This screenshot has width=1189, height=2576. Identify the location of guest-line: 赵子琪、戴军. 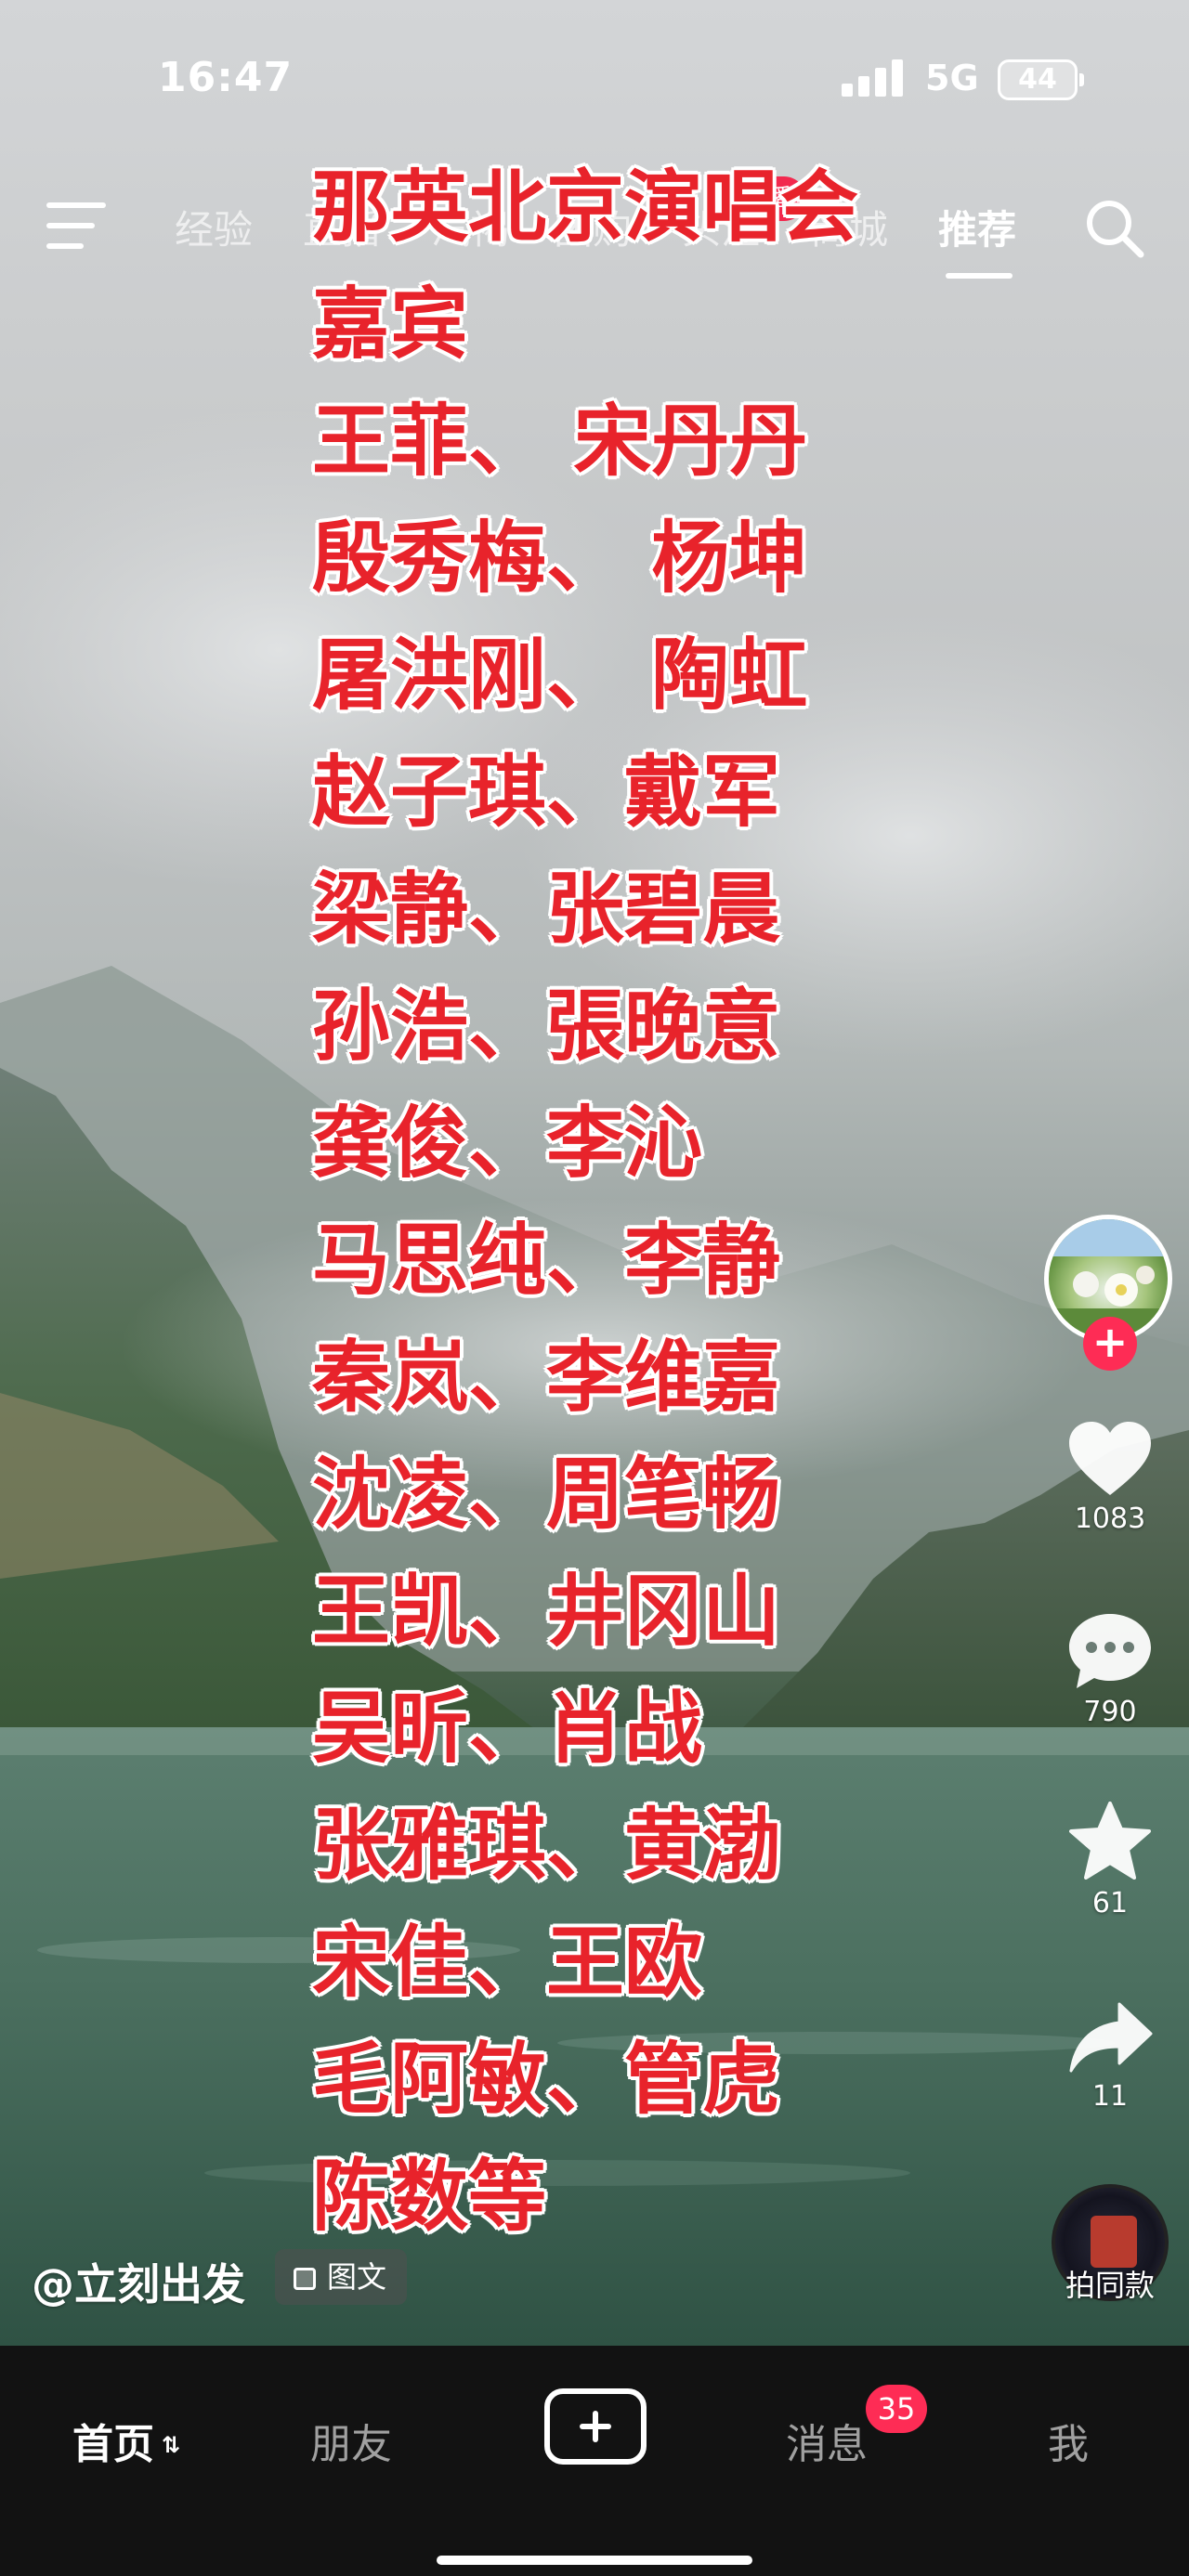
(546, 792).